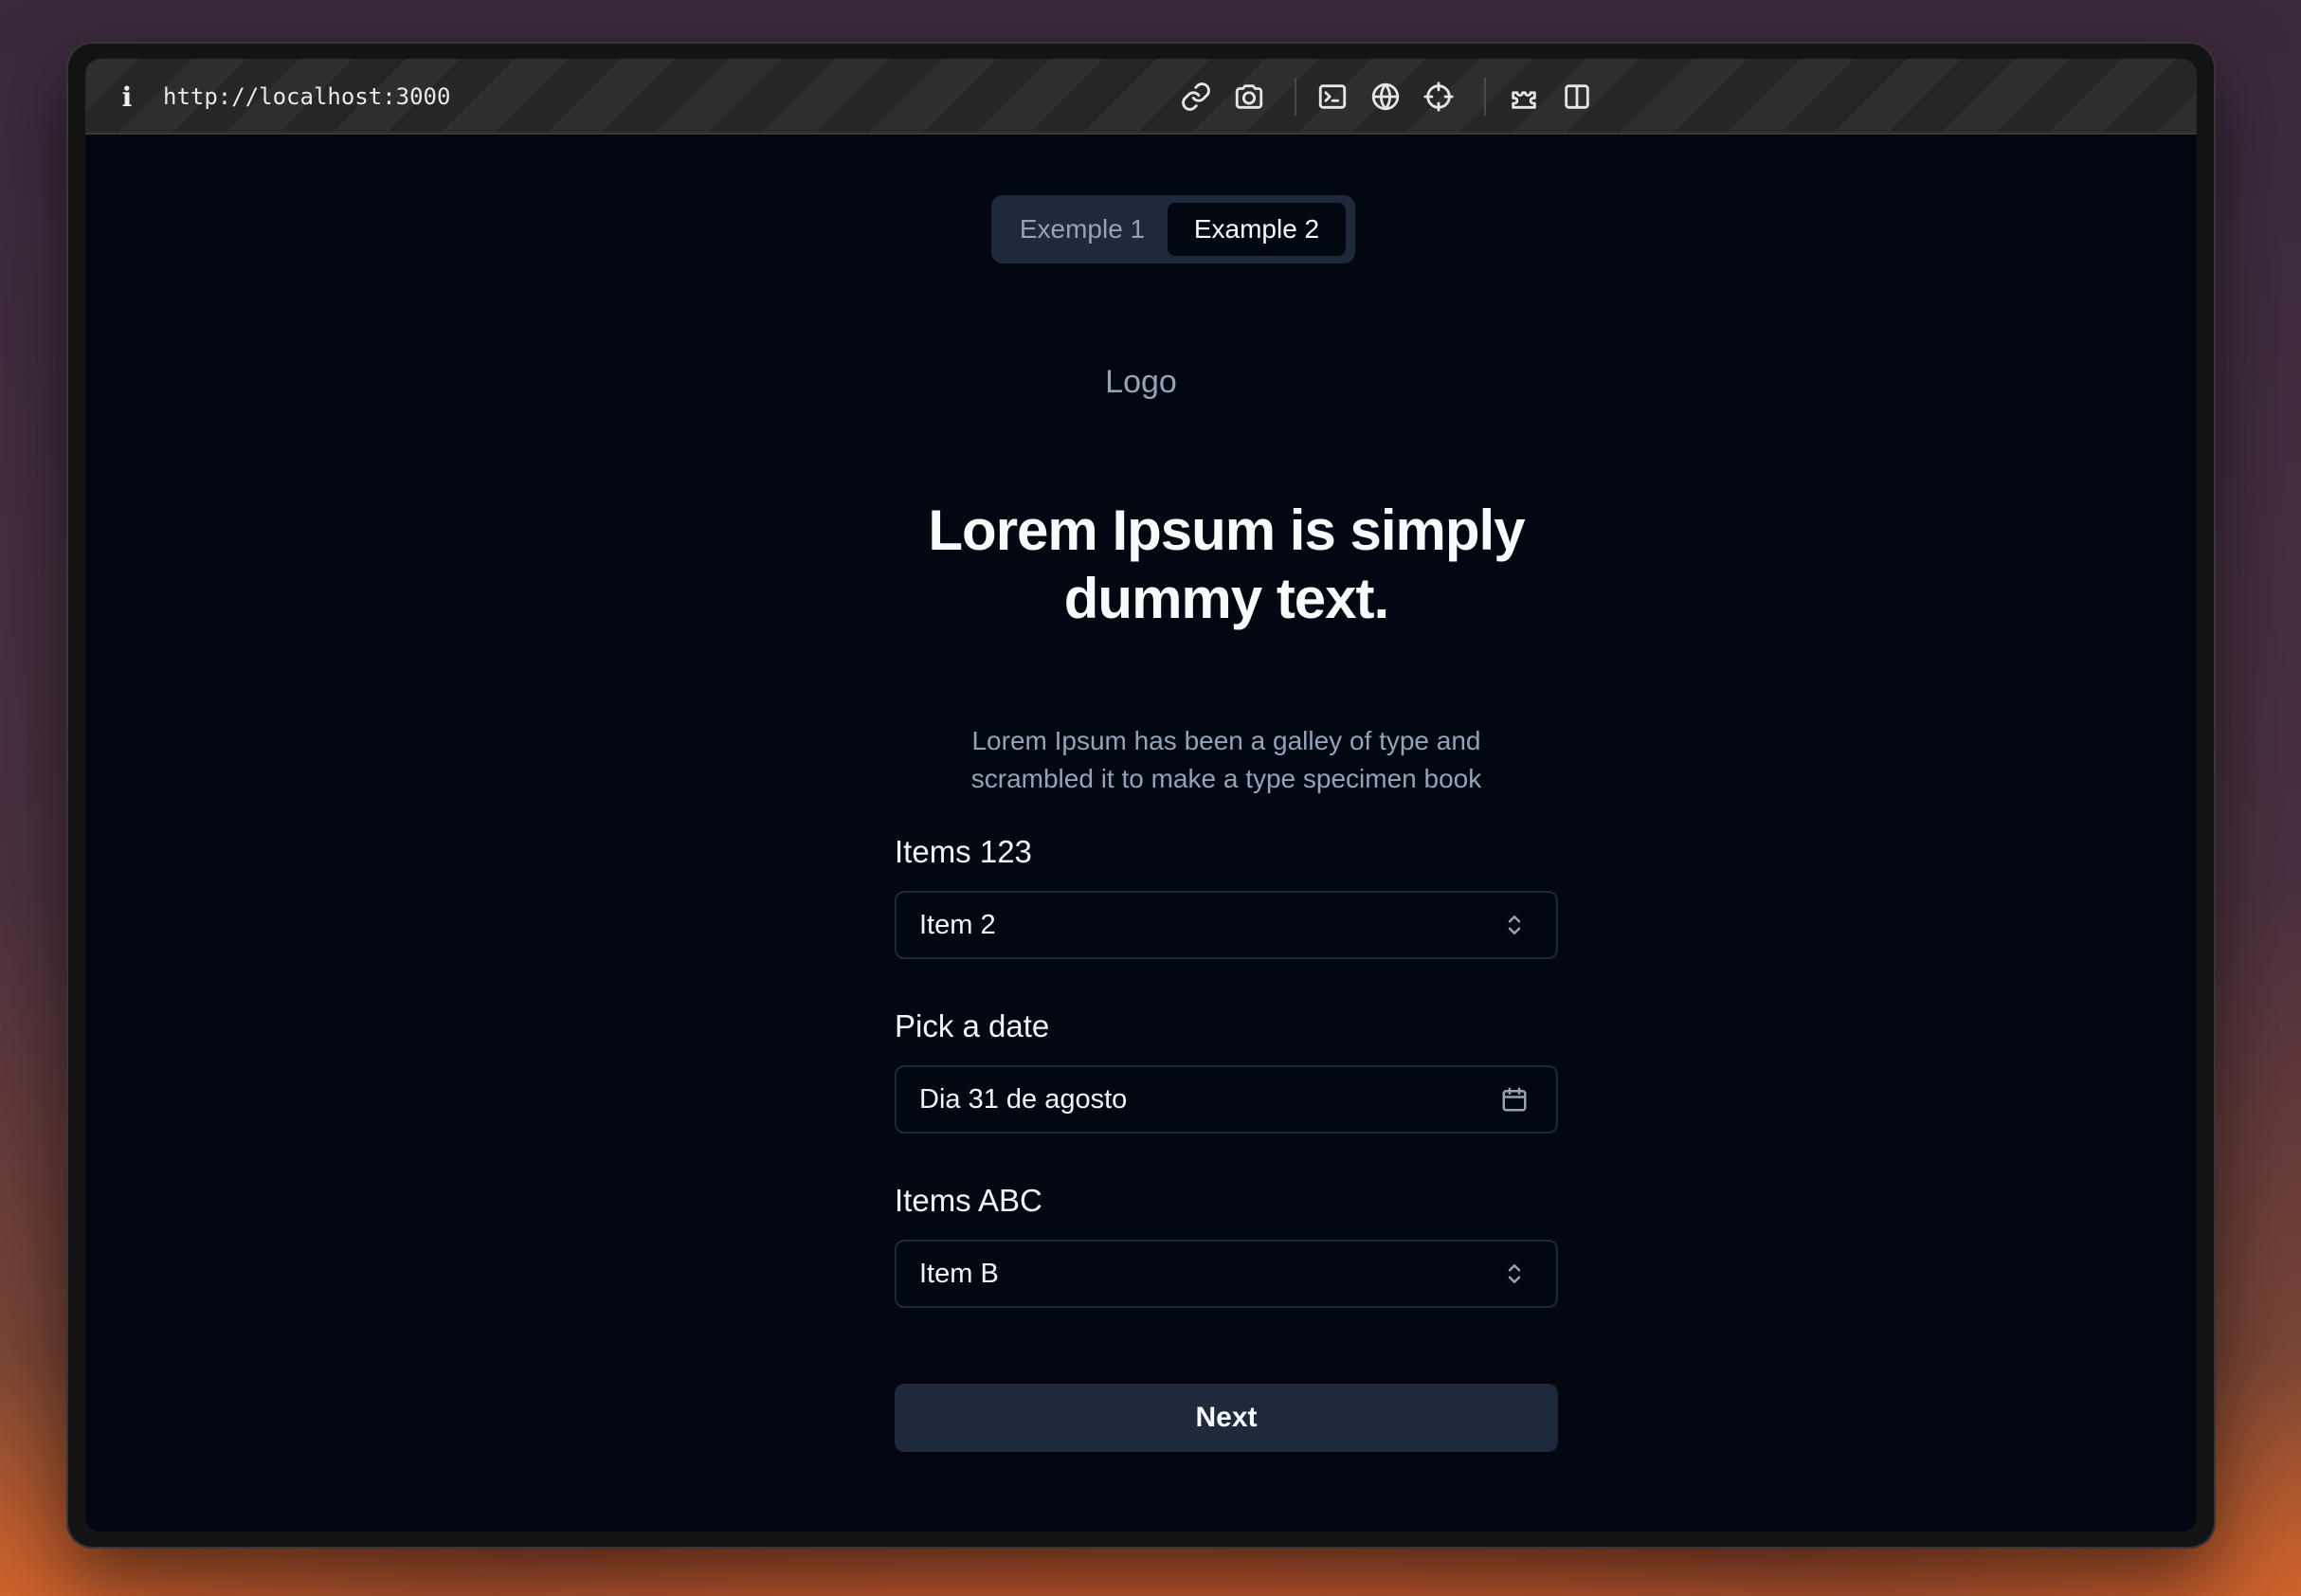  What do you see at coordinates (1226, 531) in the screenshot?
I see `title-line-1: Lorem Ipsum is simply` at bounding box center [1226, 531].